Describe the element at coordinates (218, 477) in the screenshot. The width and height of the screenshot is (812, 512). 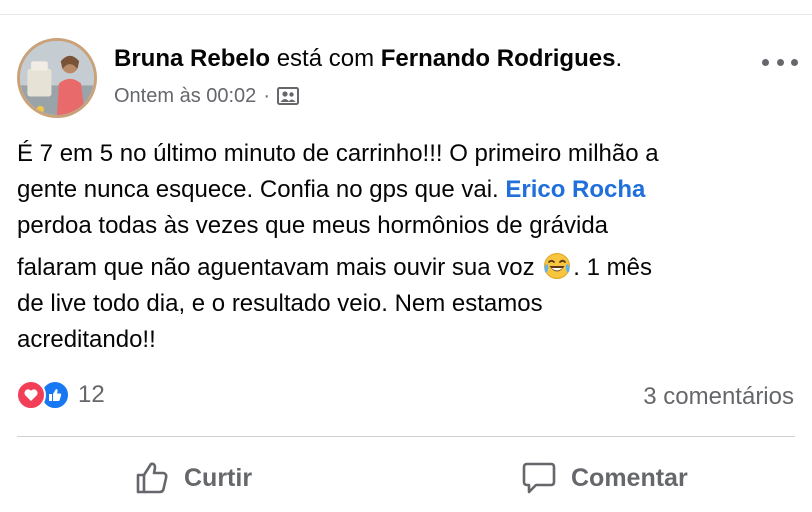
I see `like-button-label: Curtir` at that location.